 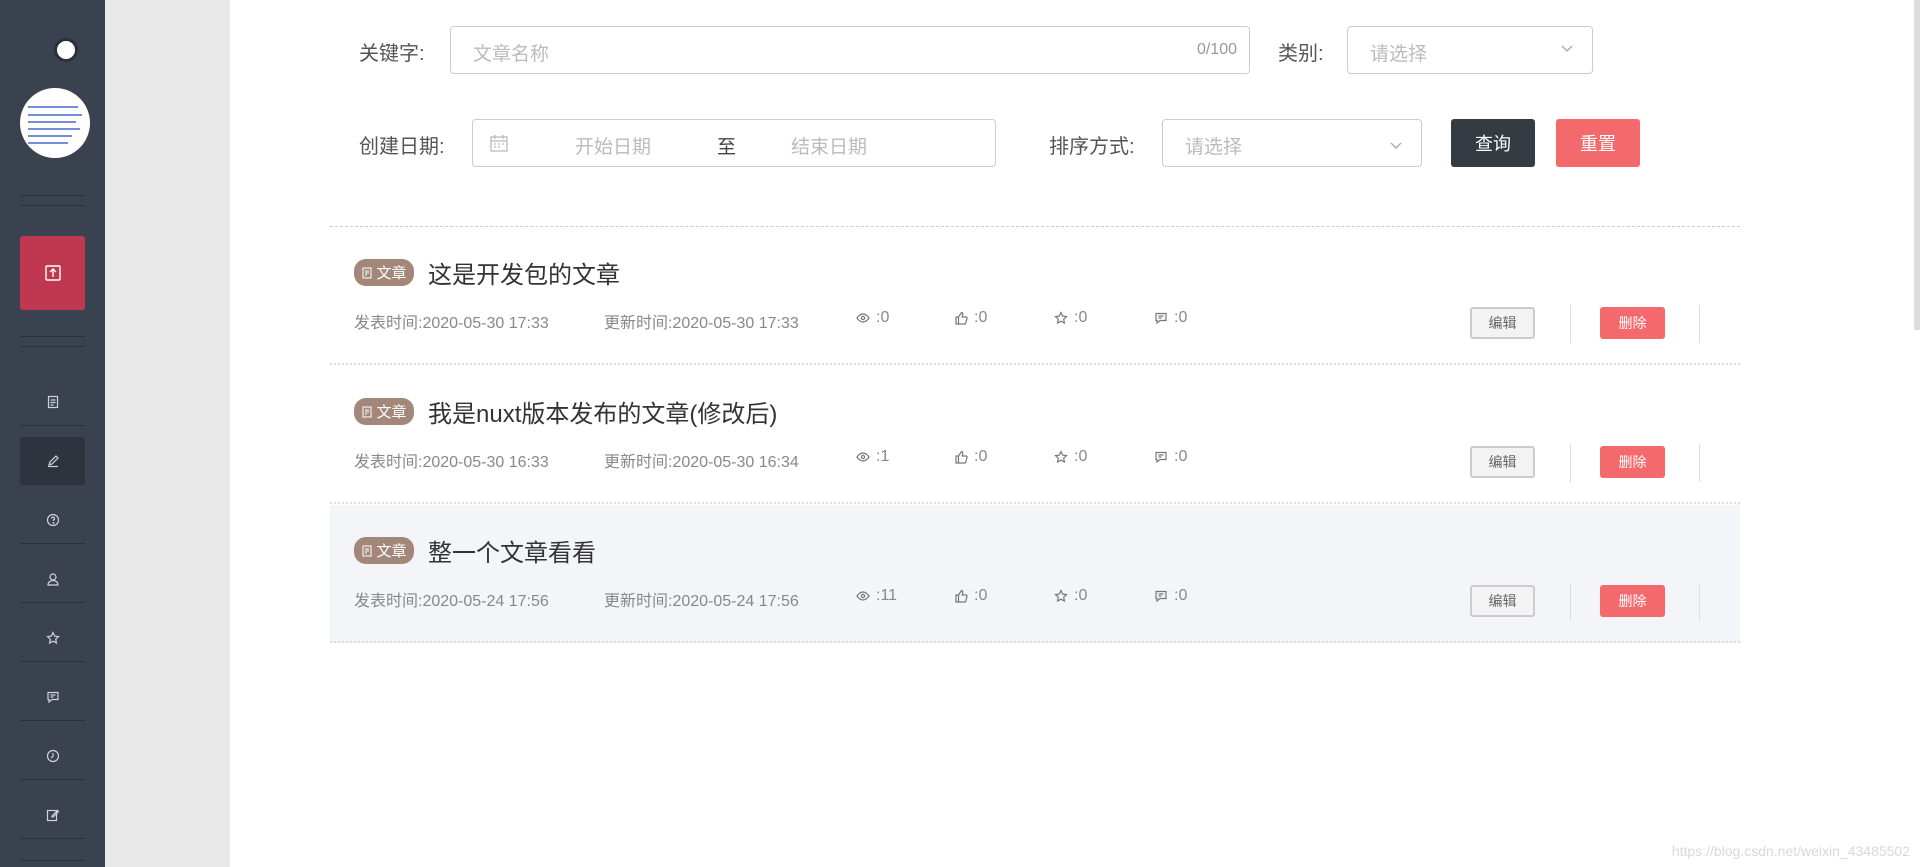 What do you see at coordinates (1493, 143) in the screenshot?
I see `query-button: 查询` at bounding box center [1493, 143].